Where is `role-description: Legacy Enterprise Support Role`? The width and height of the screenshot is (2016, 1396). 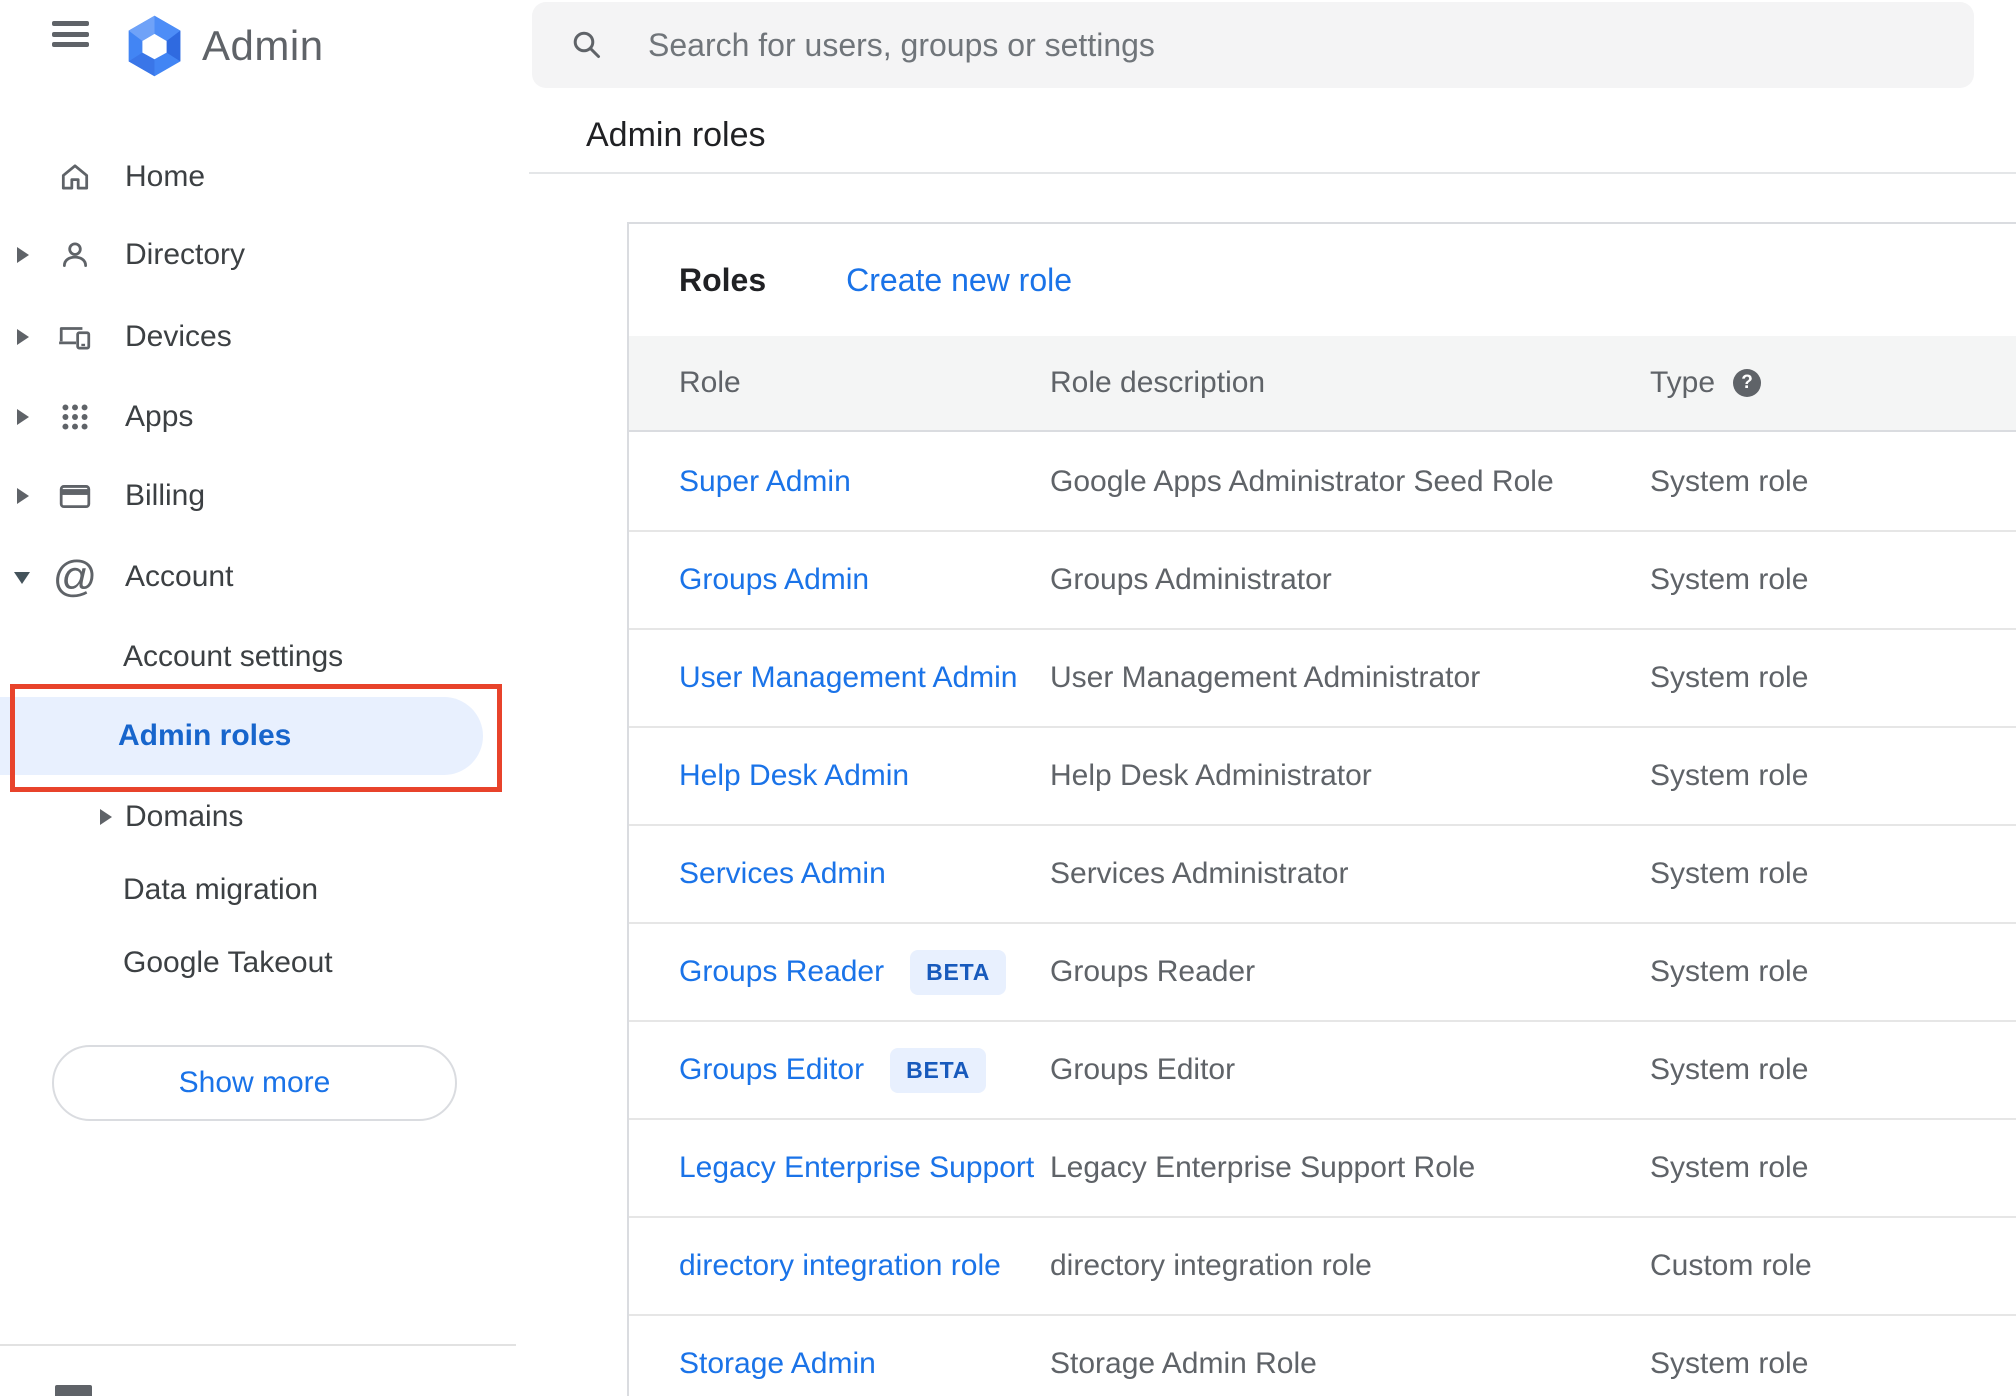 role-description: Legacy Enterprise Support Role is located at coordinates (1263, 1167).